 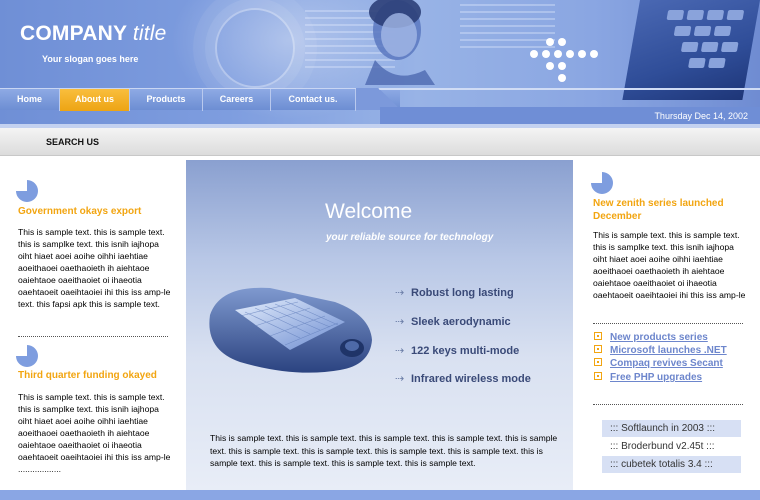 What do you see at coordinates (671, 428) in the screenshot?
I see `release-item: ::: Softlaunch in 2003 :::` at bounding box center [671, 428].